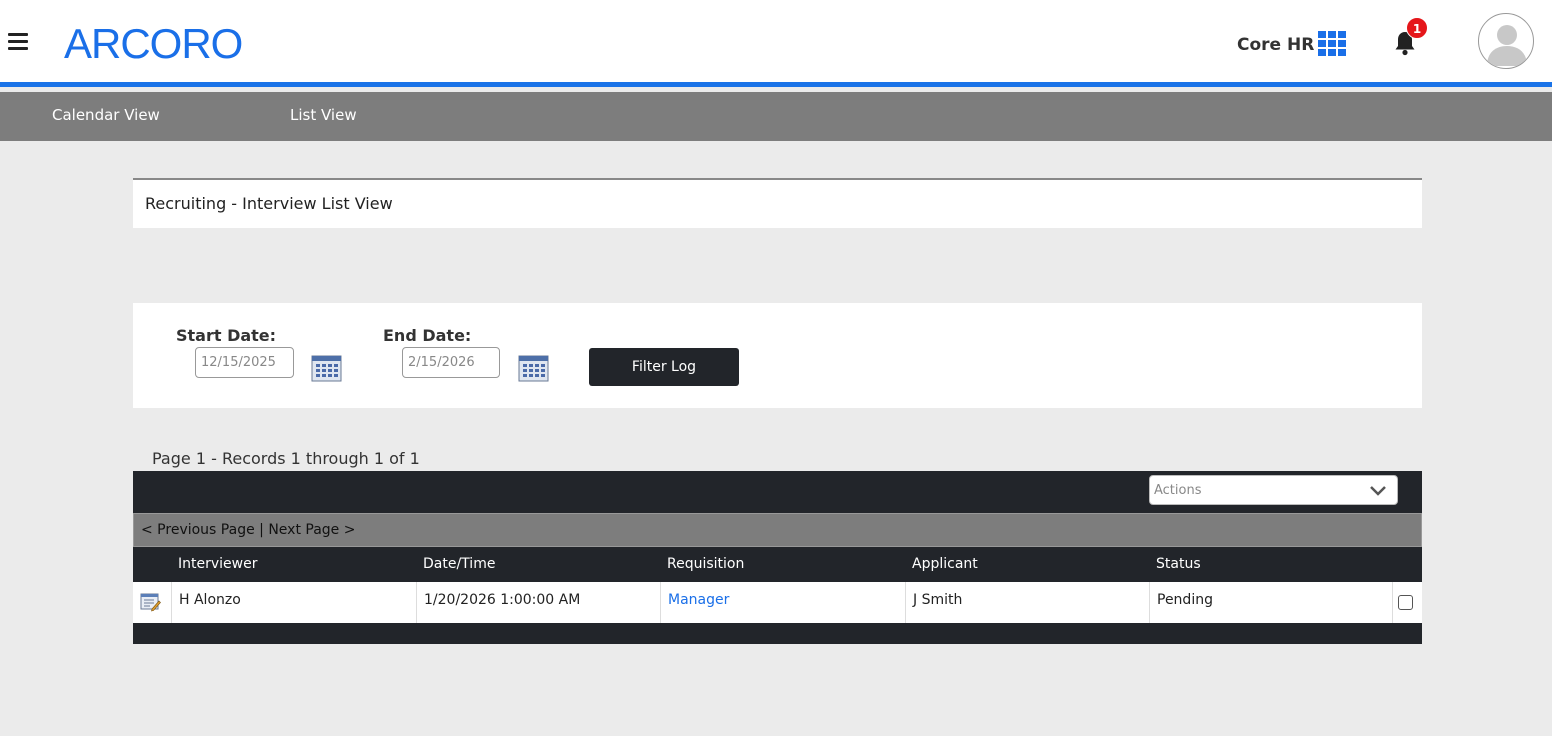  What do you see at coordinates (459, 564) in the screenshot?
I see `column-header-datetime: Date/Time` at bounding box center [459, 564].